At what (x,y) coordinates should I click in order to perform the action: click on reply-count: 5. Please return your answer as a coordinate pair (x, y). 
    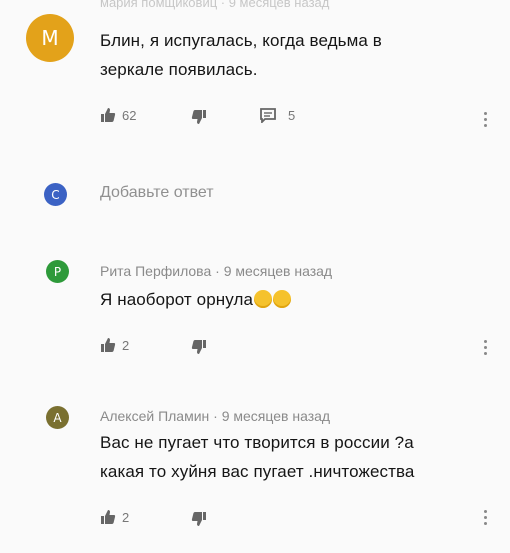
    Looking at the image, I should click on (292, 115).